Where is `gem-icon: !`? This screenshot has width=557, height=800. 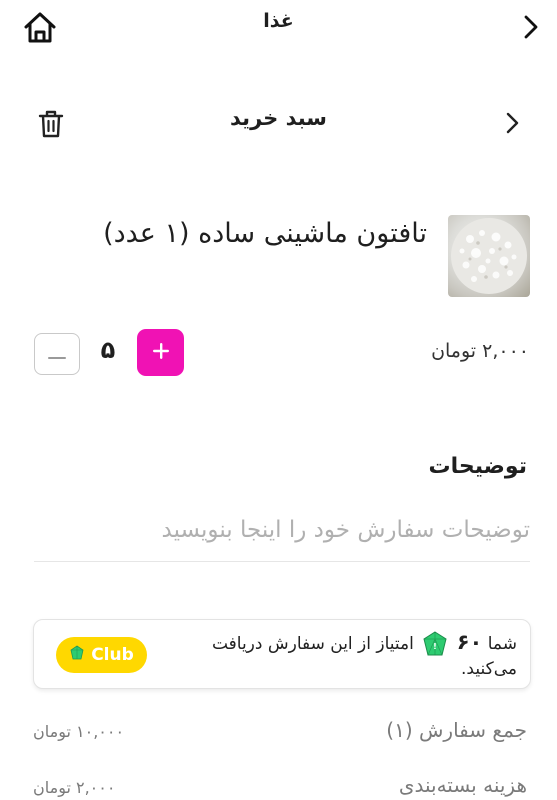
gem-icon: ! is located at coordinates (435, 644).